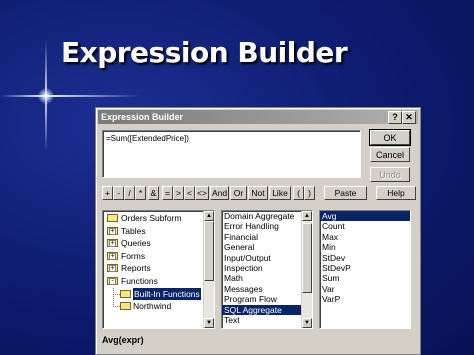  What do you see at coordinates (280, 193) in the screenshot?
I see `op-like-button: Like` at bounding box center [280, 193].